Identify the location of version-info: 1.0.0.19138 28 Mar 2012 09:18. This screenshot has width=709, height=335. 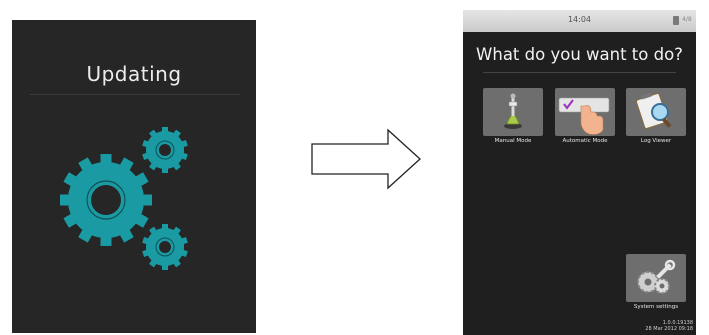
(653, 326).